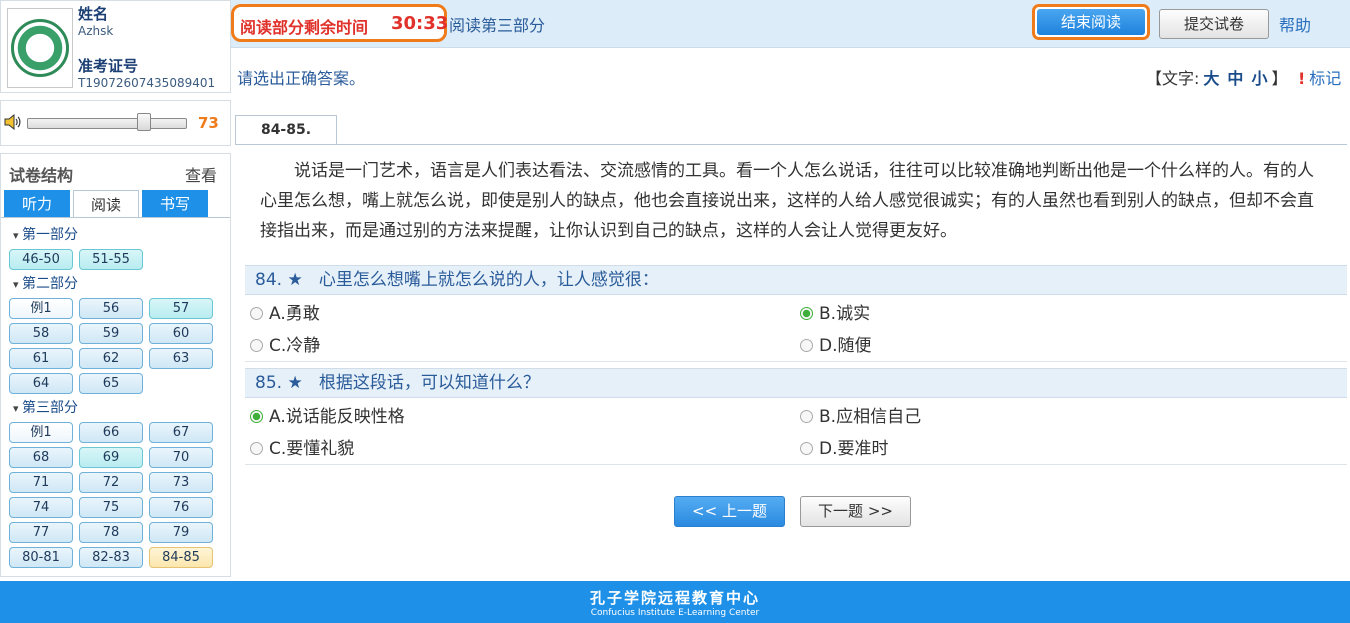 This screenshot has height=623, width=1350. I want to click on question-nav-button: 51-55, so click(111, 259).